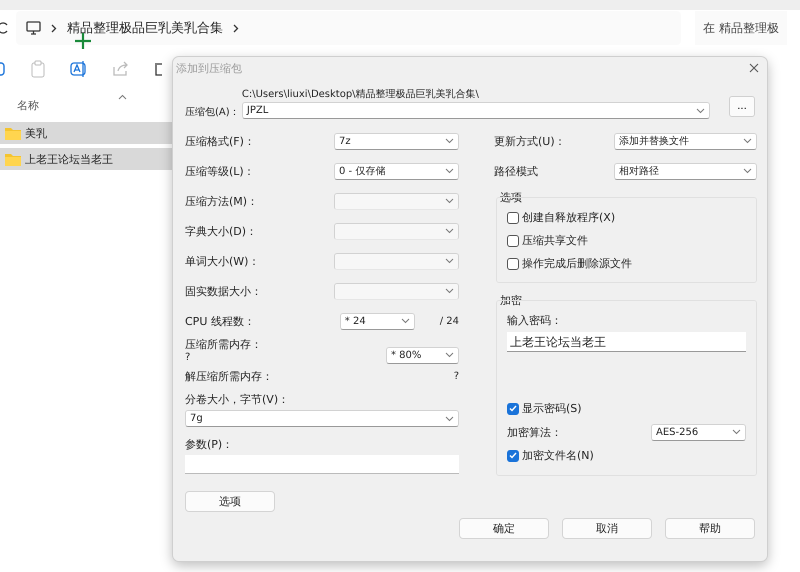 The width and height of the screenshot is (800, 572). I want to click on dropdown: AES-256, so click(698, 432).